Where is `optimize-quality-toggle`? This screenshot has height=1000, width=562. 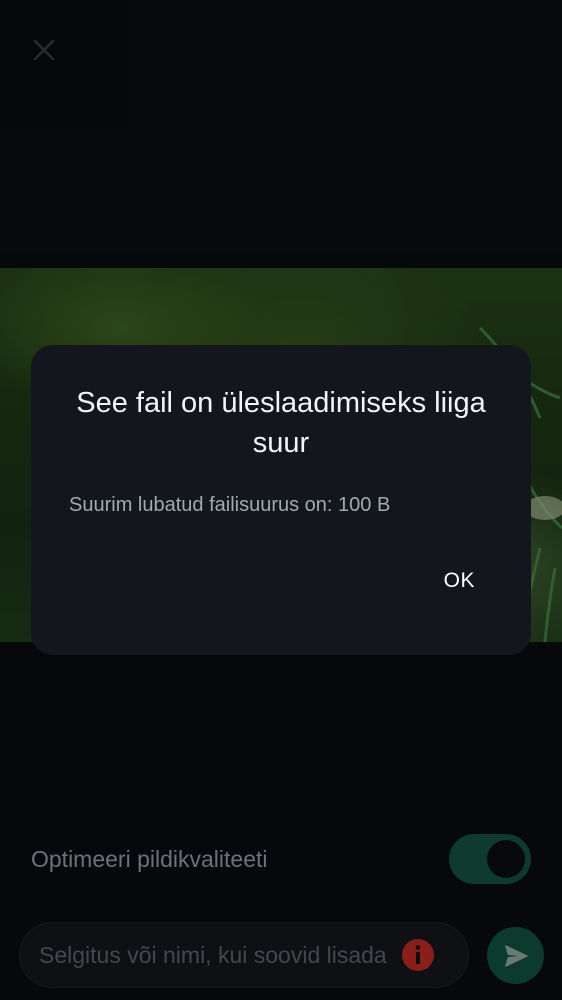 optimize-quality-toggle is located at coordinates (490, 859).